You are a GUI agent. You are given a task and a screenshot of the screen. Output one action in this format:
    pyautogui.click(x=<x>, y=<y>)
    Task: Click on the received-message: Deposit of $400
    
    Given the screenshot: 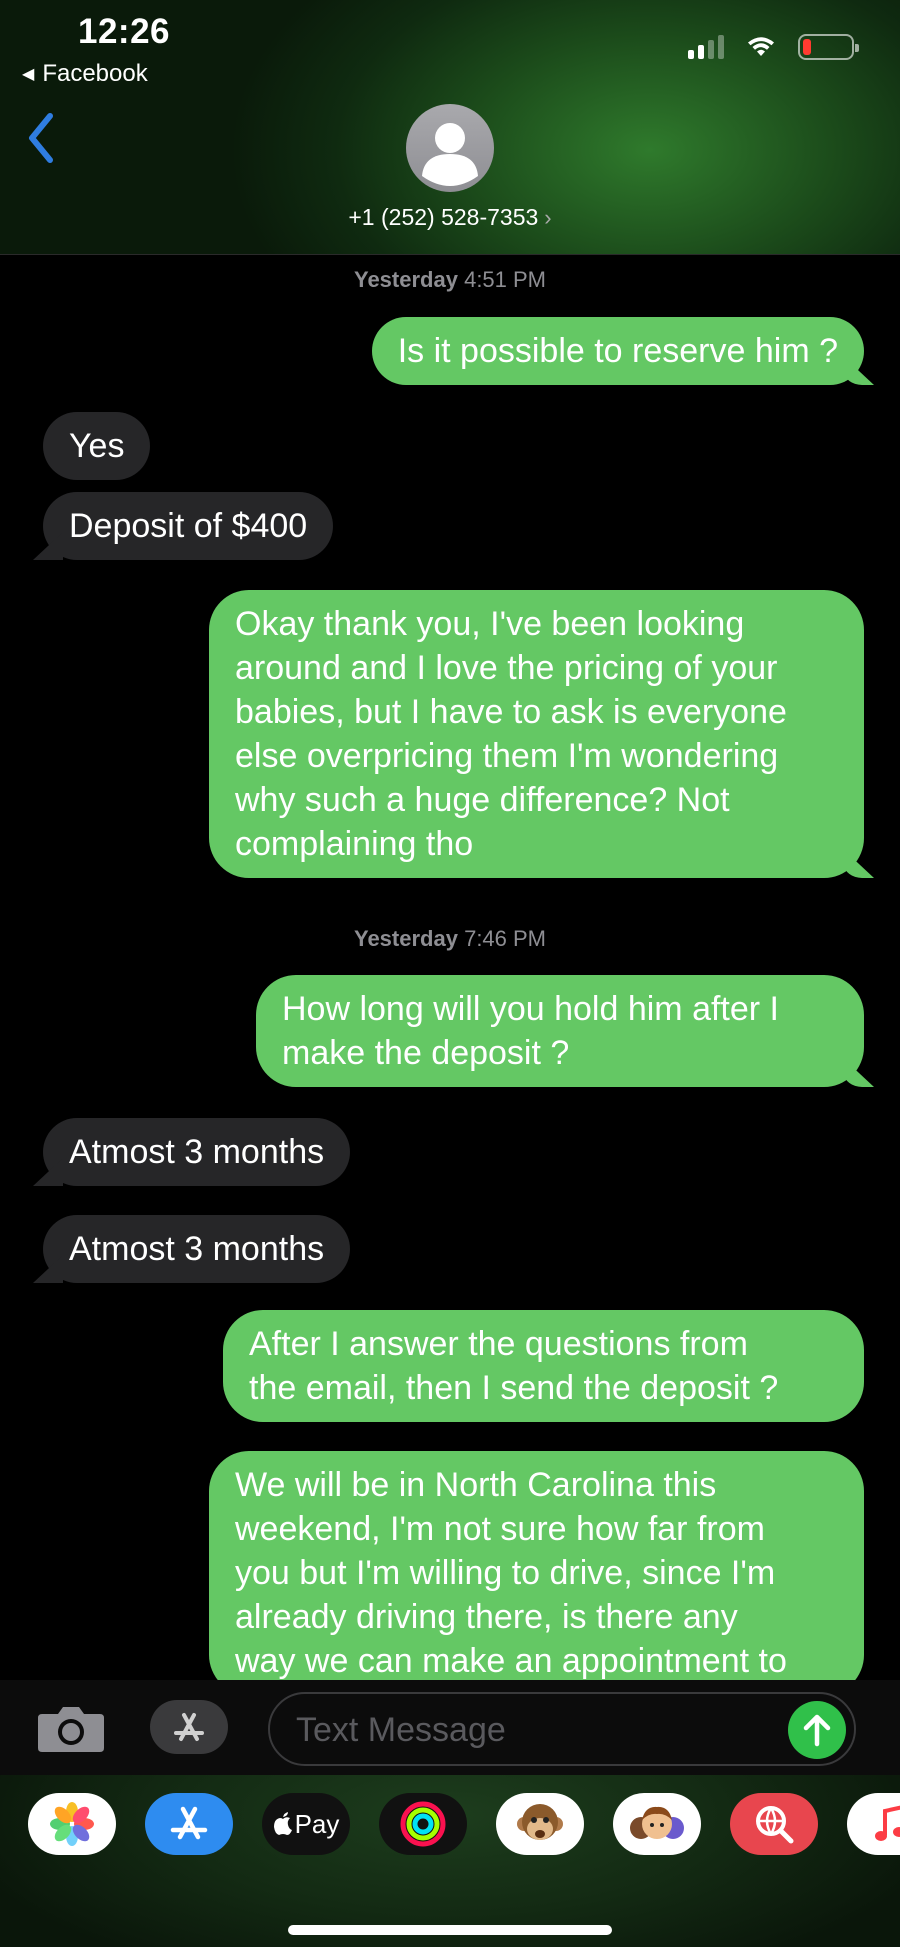 What is the action you would take?
    pyautogui.click(x=188, y=526)
    